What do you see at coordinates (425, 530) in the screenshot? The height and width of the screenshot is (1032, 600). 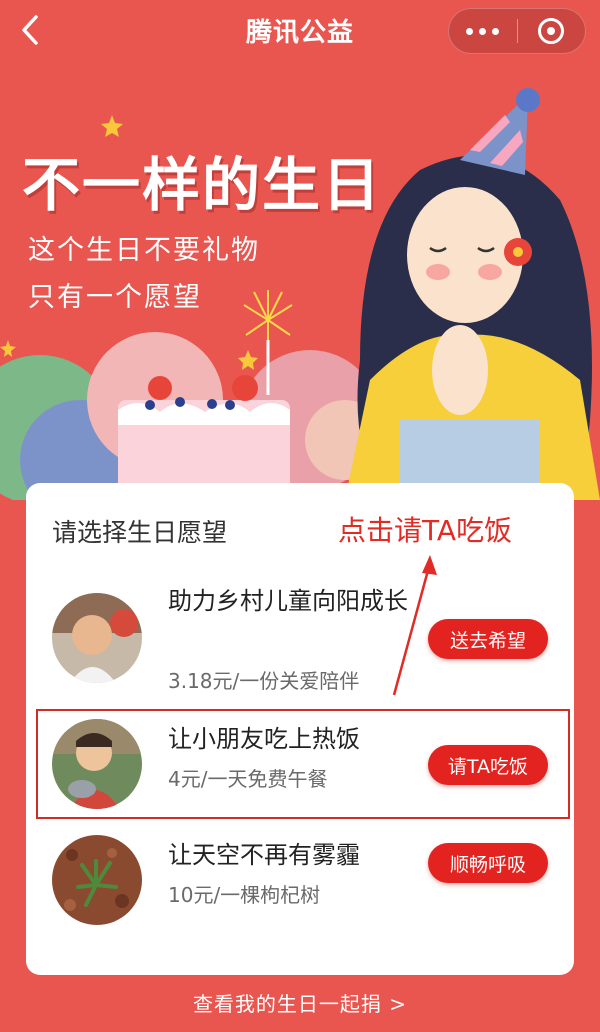 I see `annotation-text: 点击请TA吃饭` at bounding box center [425, 530].